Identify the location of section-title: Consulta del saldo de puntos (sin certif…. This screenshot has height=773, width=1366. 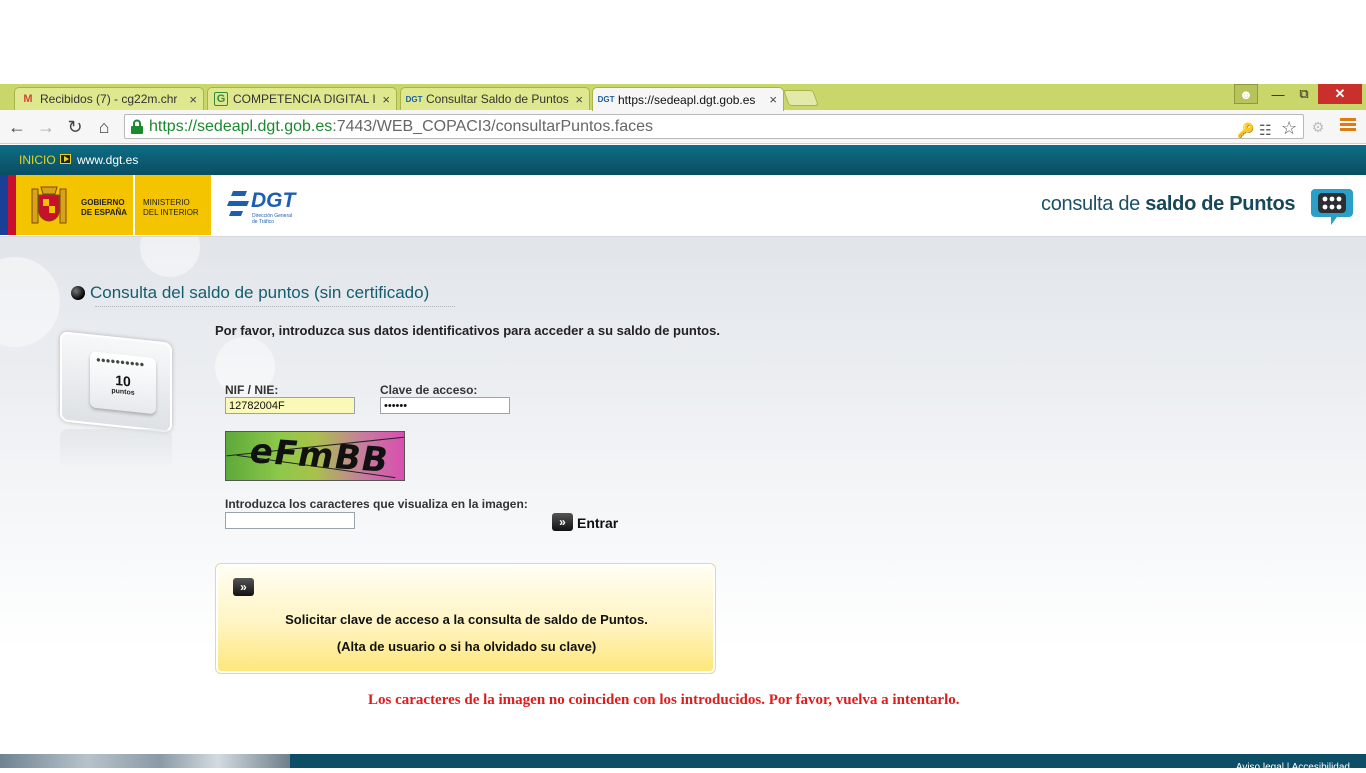
(250, 293).